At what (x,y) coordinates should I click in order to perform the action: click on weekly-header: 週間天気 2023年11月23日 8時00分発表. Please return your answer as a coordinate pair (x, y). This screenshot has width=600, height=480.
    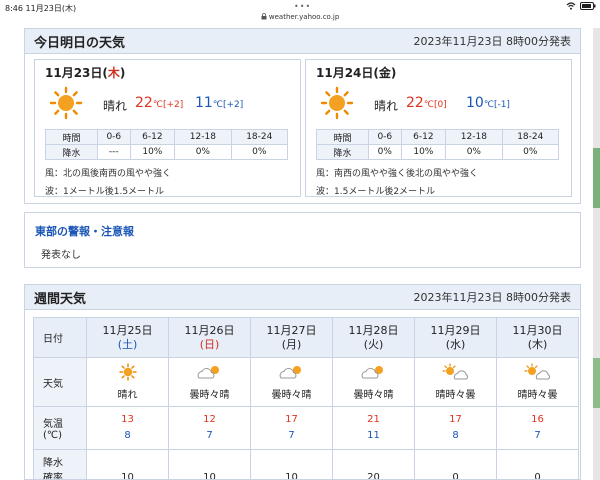
    Looking at the image, I should click on (302, 297).